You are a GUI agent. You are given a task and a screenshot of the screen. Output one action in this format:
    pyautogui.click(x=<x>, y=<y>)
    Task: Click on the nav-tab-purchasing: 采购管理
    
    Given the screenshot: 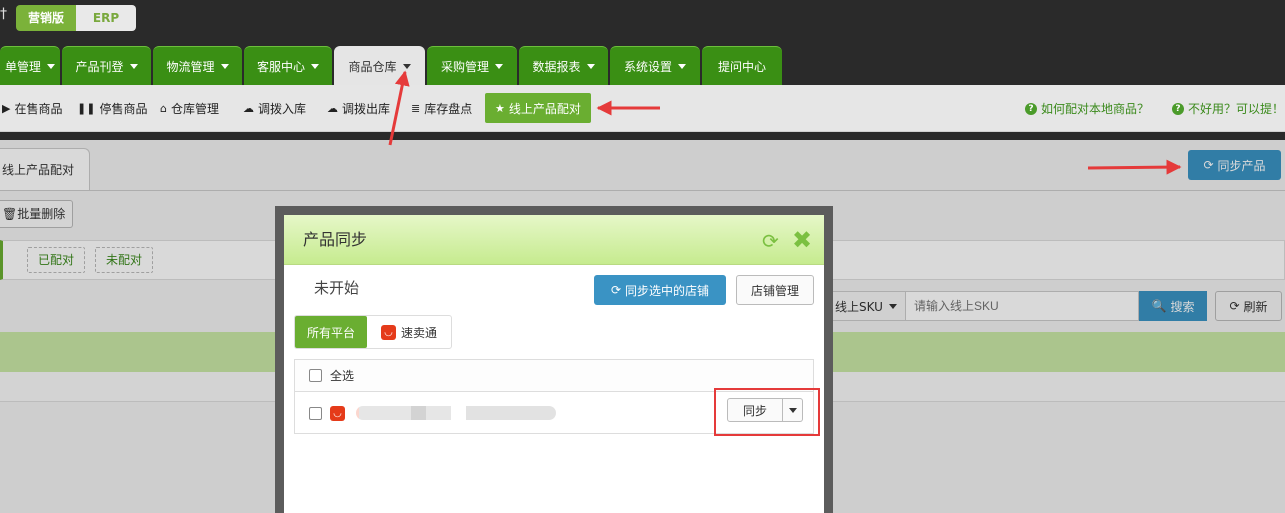 What is the action you would take?
    pyautogui.click(x=472, y=65)
    